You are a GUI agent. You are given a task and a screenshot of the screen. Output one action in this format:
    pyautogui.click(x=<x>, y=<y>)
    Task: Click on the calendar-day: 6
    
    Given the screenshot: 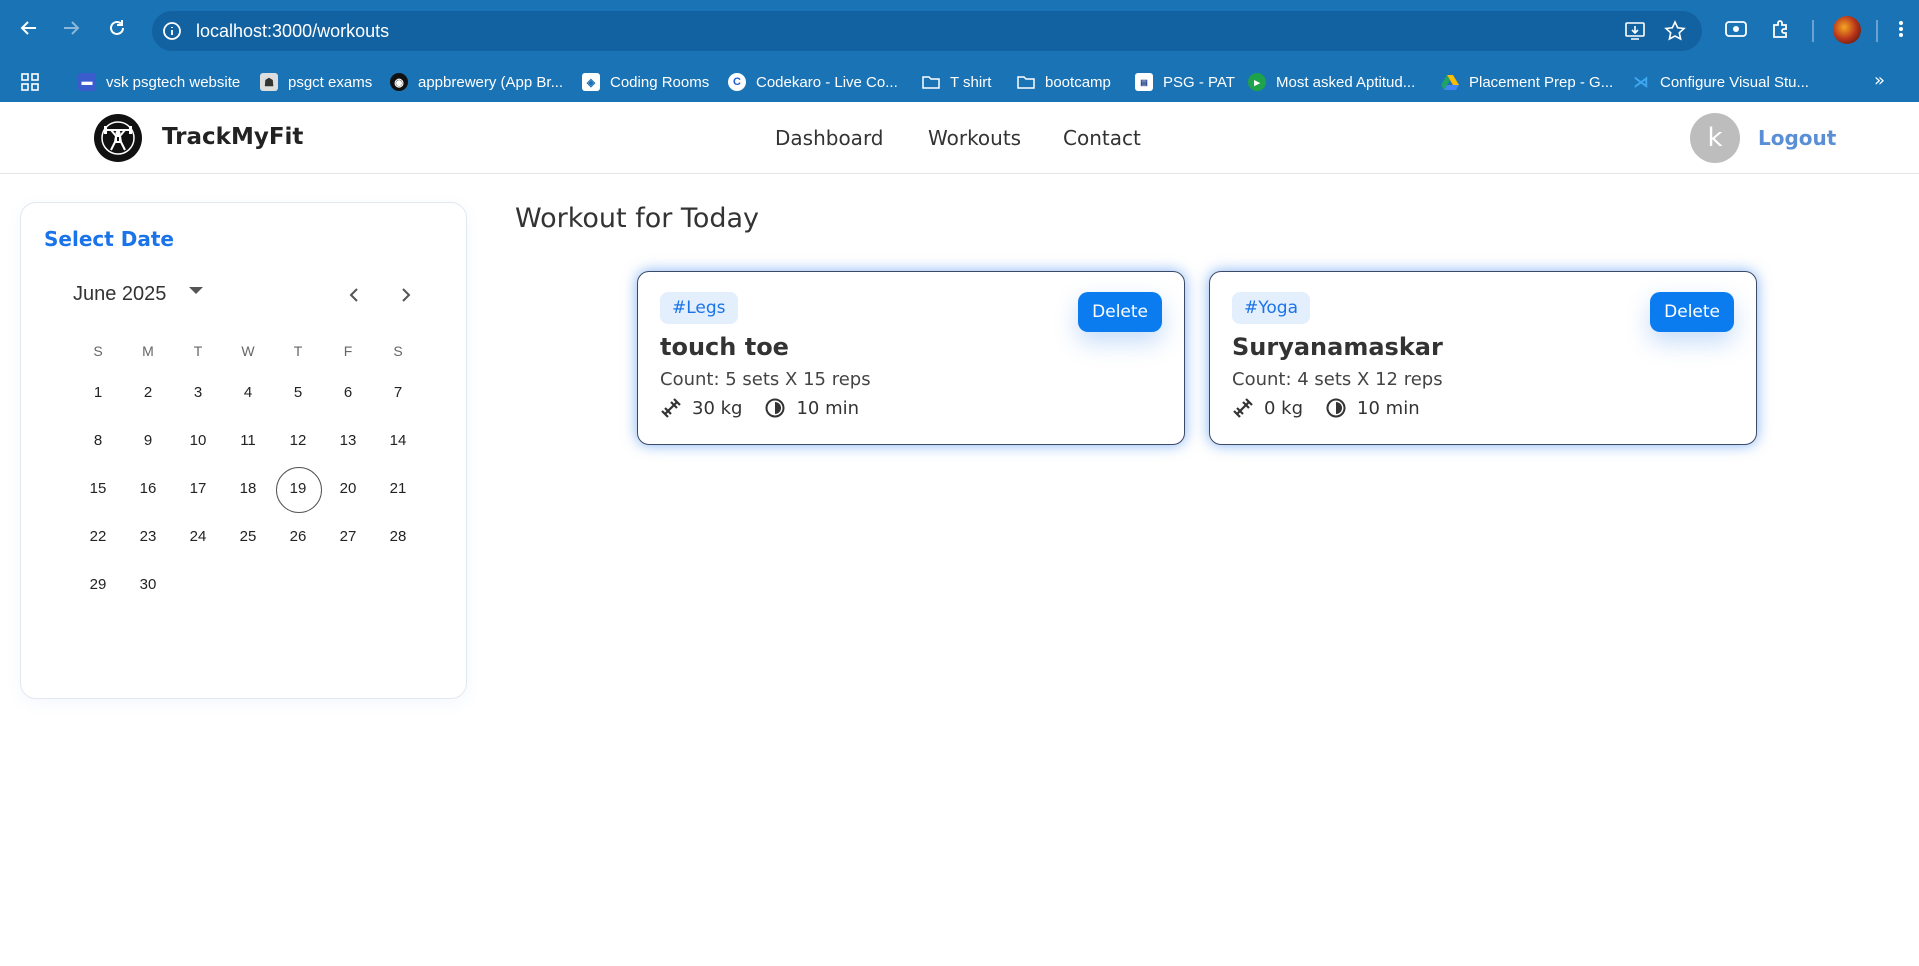 What is the action you would take?
    pyautogui.click(x=348, y=393)
    